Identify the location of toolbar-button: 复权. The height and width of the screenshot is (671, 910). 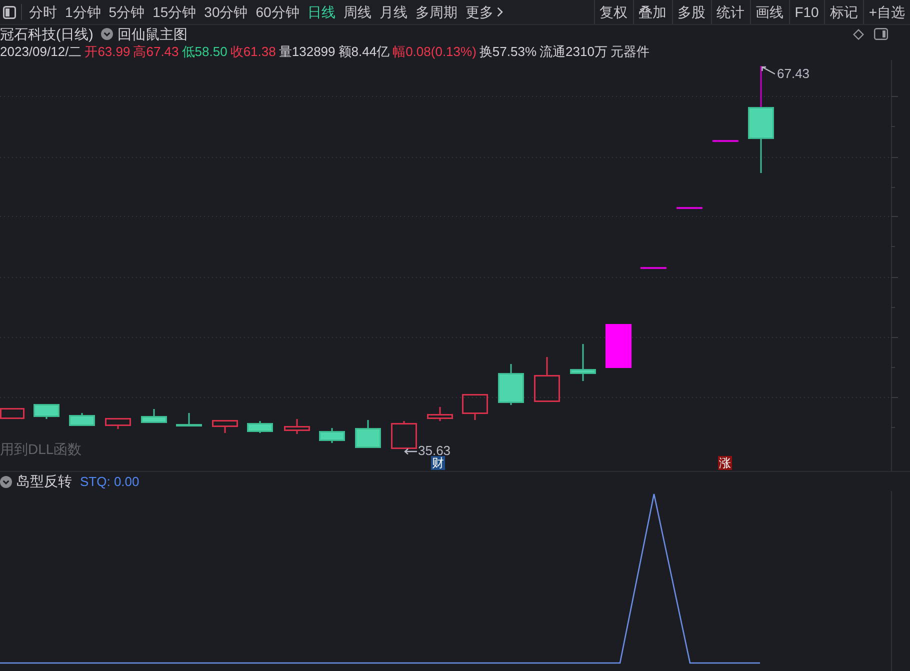
(613, 12).